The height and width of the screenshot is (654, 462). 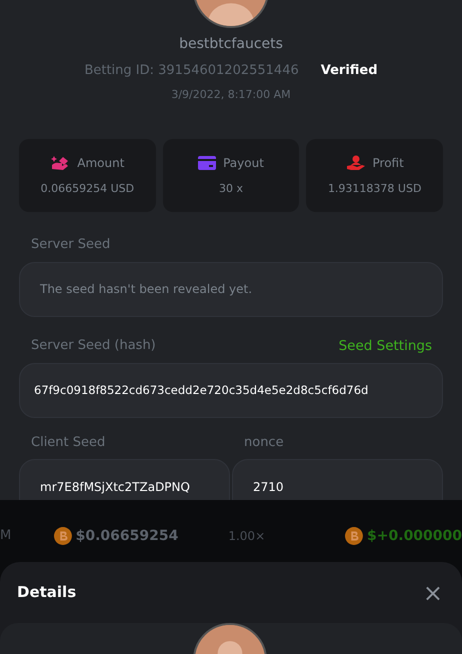 I want to click on bet-time: M, so click(x=6, y=536).